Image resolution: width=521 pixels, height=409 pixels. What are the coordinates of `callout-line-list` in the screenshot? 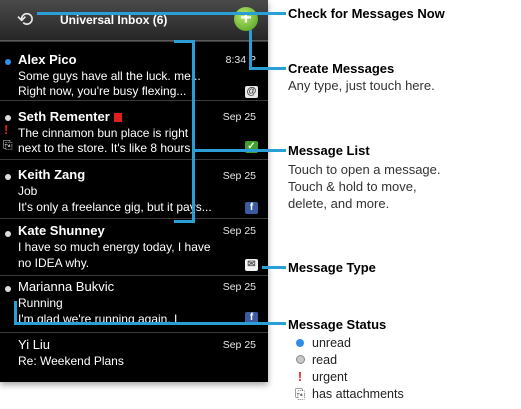 It's located at (240, 150).